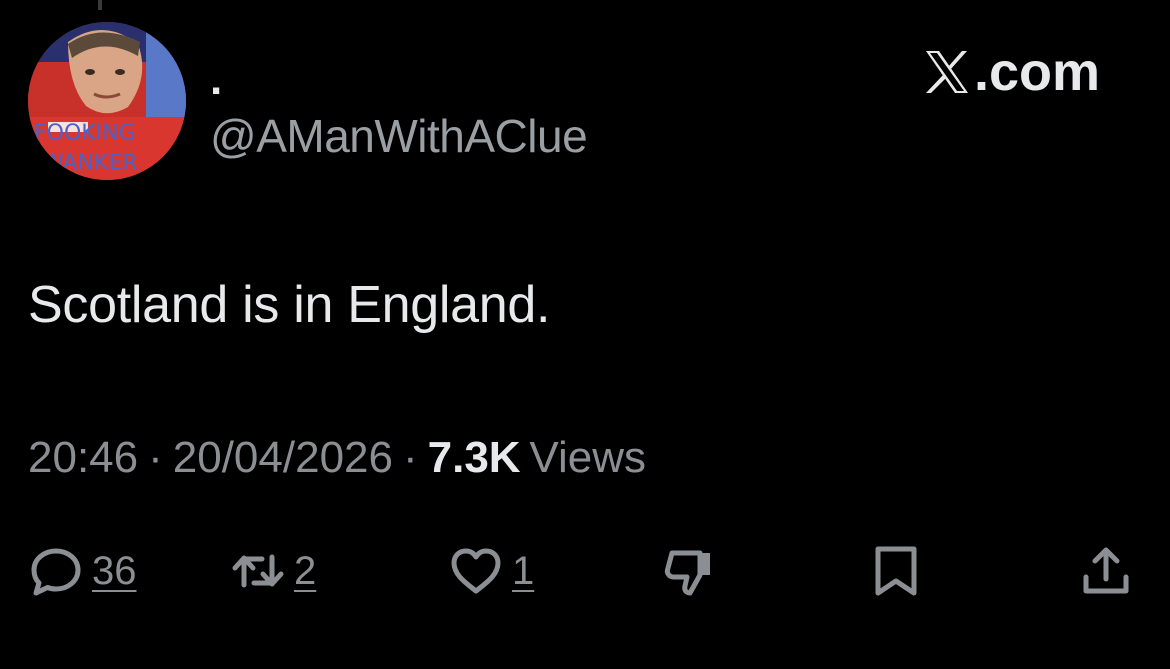 The image size is (1170, 669). I want to click on like-button: 1, so click(491, 571).